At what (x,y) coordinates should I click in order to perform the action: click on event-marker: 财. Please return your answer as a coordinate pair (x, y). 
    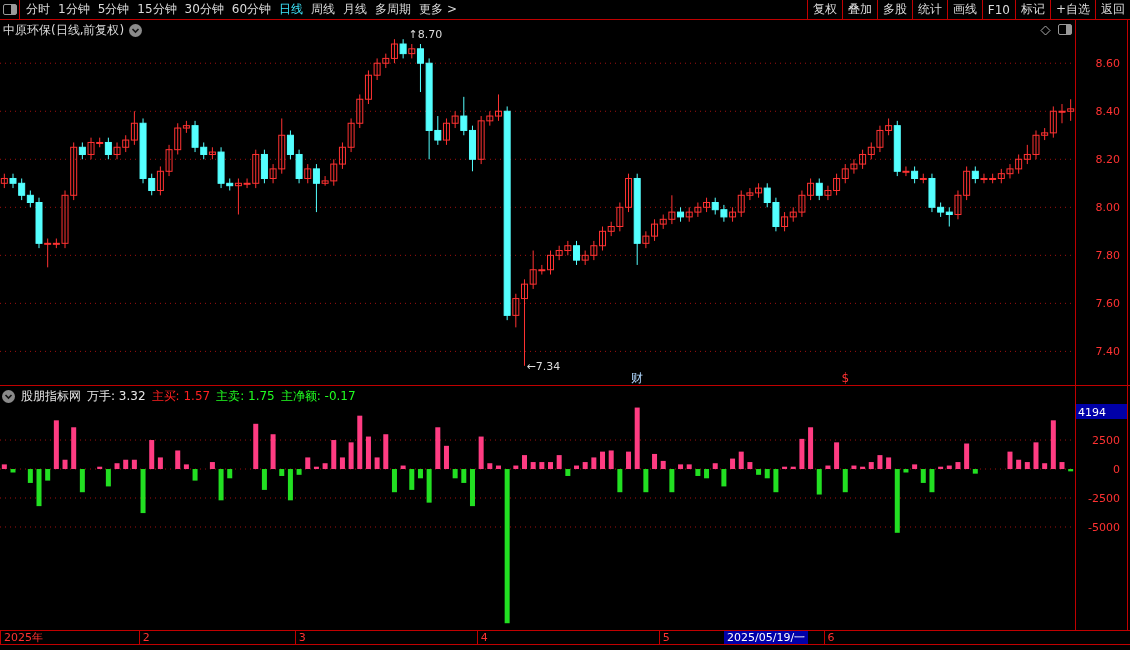
    Looking at the image, I should click on (637, 378).